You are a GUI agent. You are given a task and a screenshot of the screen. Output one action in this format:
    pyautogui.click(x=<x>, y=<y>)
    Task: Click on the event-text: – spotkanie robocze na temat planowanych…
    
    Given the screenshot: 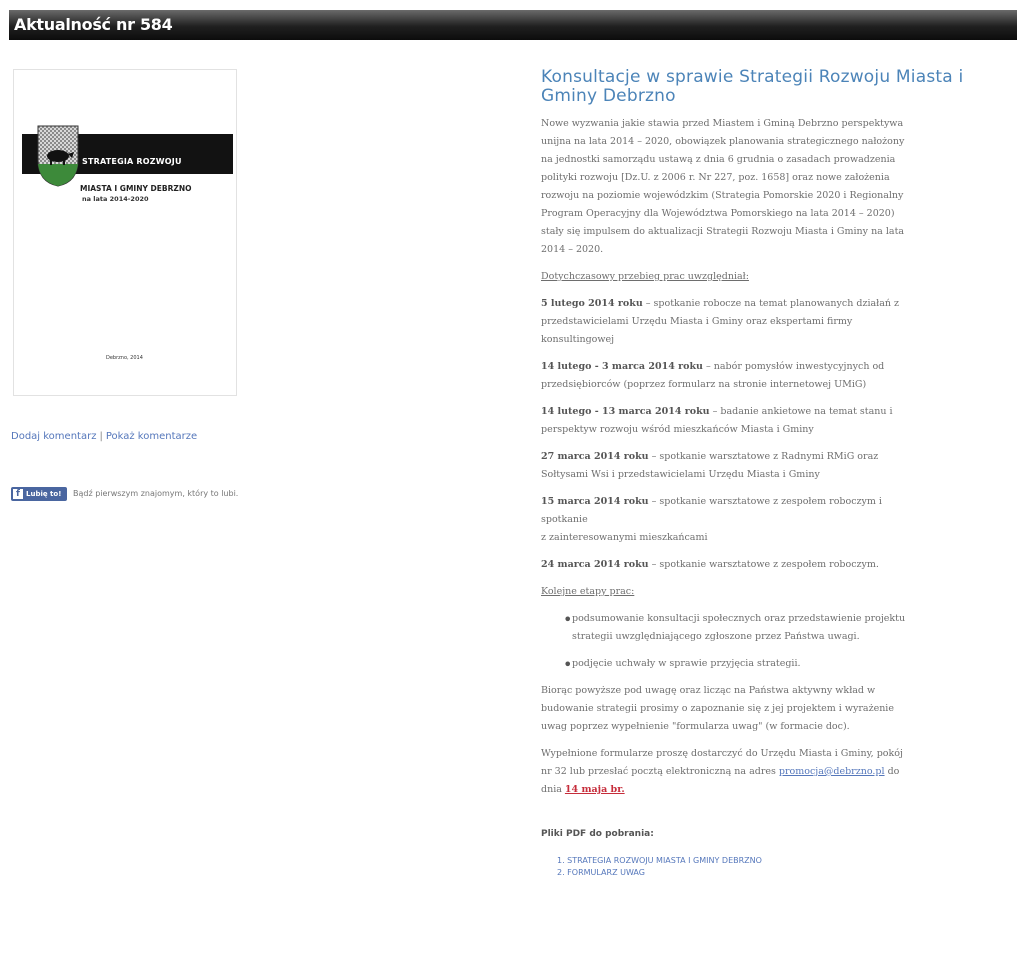 What is the action you would take?
    pyautogui.click(x=771, y=303)
    